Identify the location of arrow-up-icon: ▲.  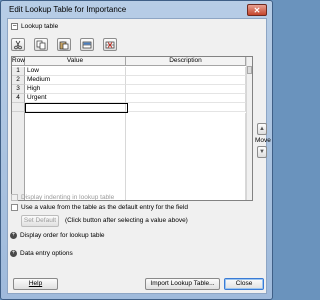
(262, 129).